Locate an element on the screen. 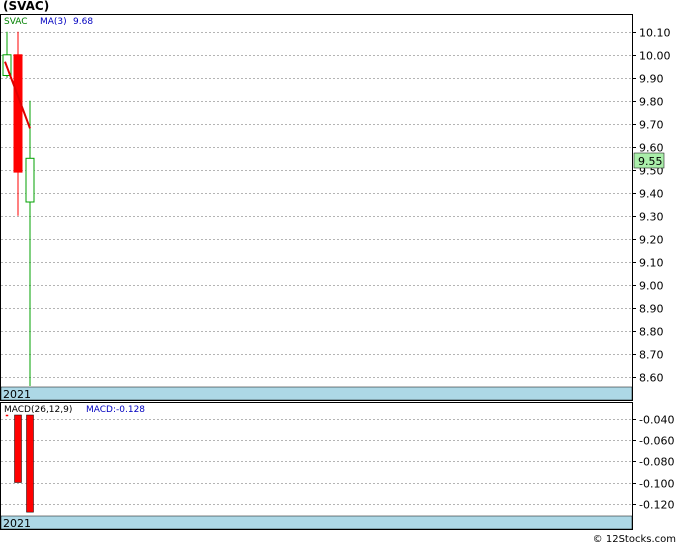 This screenshot has width=680, height=546. macd-bars is located at coordinates (19, 463).